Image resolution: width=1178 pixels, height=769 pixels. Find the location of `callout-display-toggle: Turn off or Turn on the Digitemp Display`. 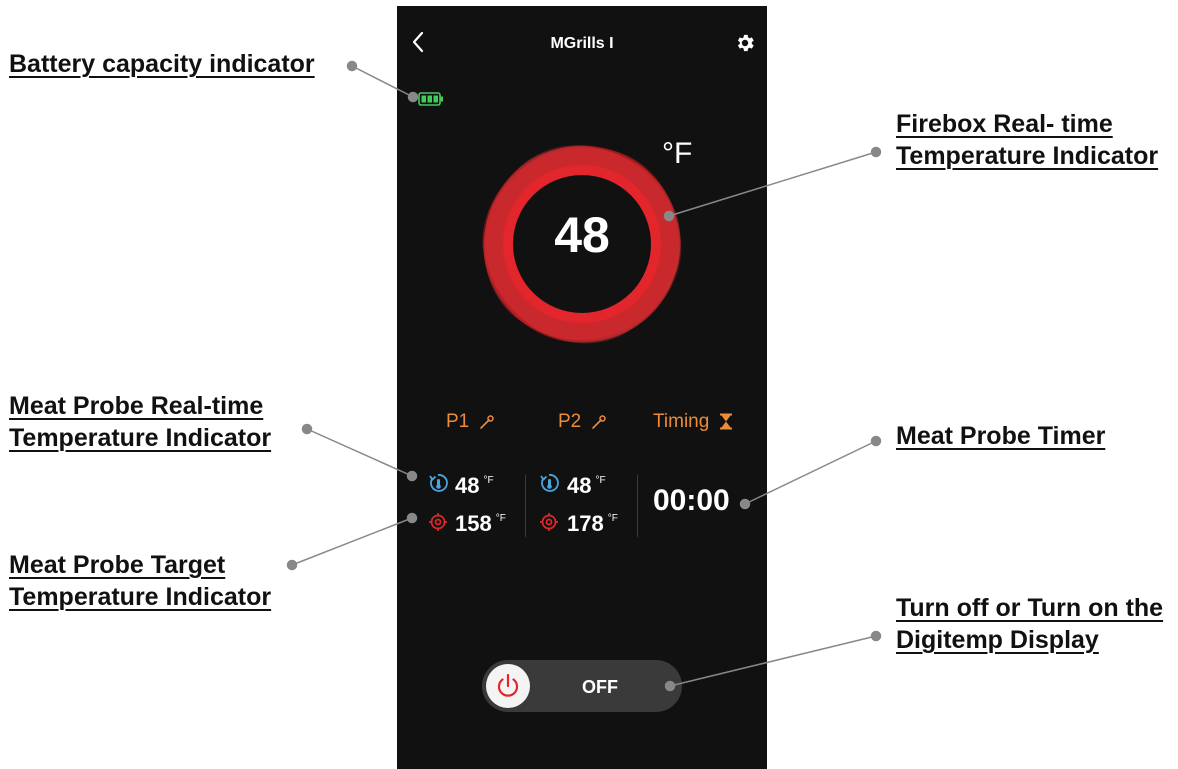

callout-display-toggle: Turn off or Turn on the Digitemp Display is located at coordinates (1029, 624).